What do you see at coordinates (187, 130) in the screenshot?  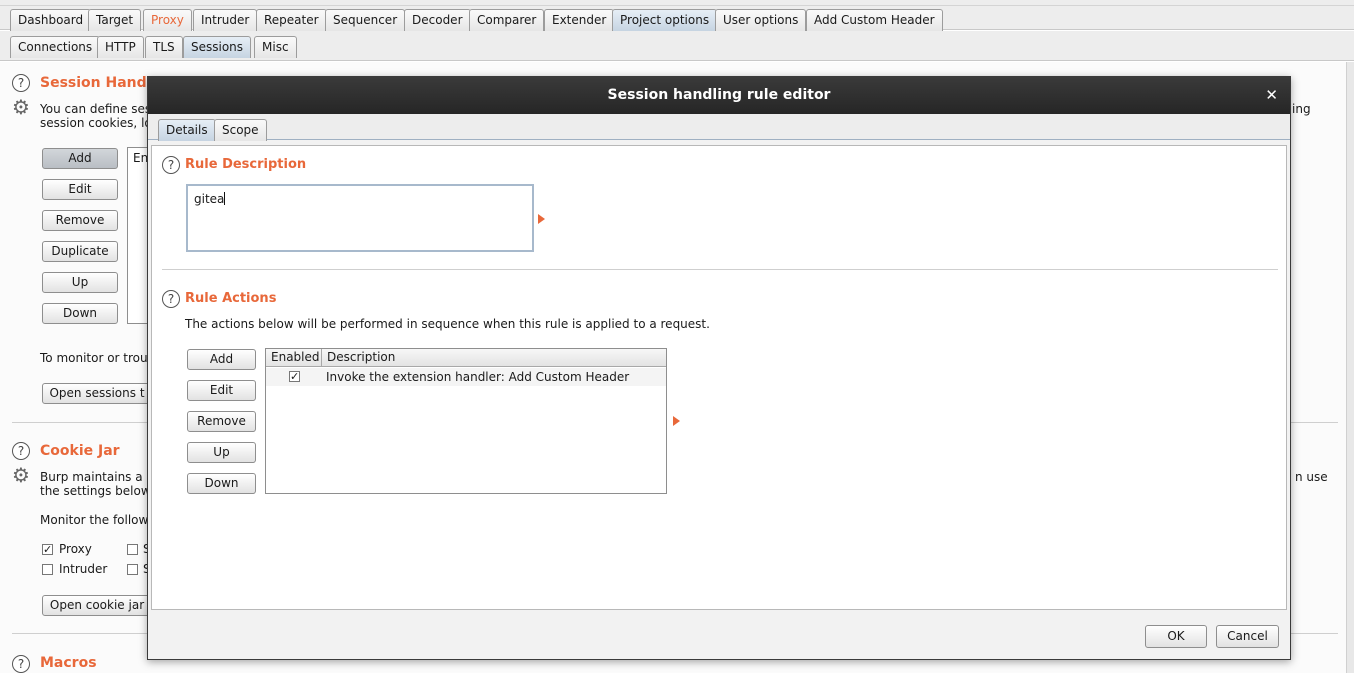 I see `dialog-tab-details: Details` at bounding box center [187, 130].